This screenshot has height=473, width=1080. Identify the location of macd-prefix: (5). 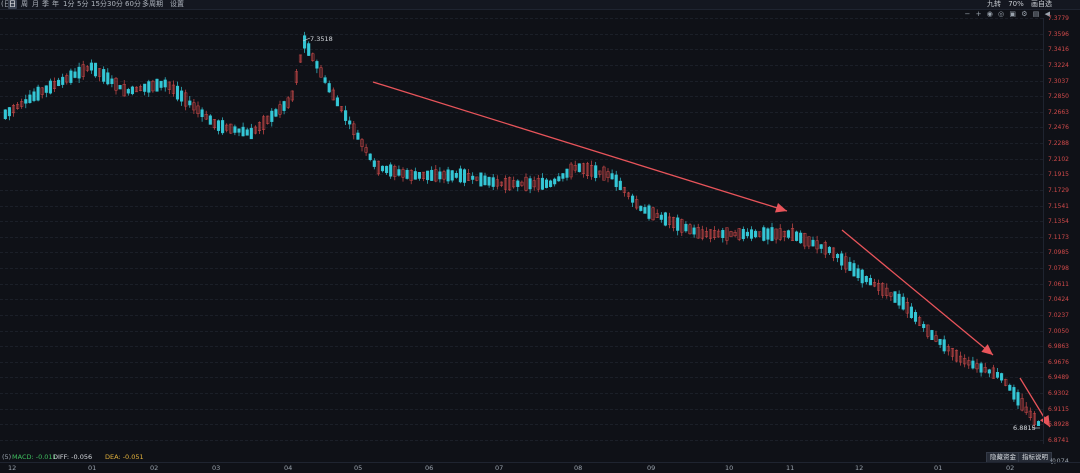
(7, 457).